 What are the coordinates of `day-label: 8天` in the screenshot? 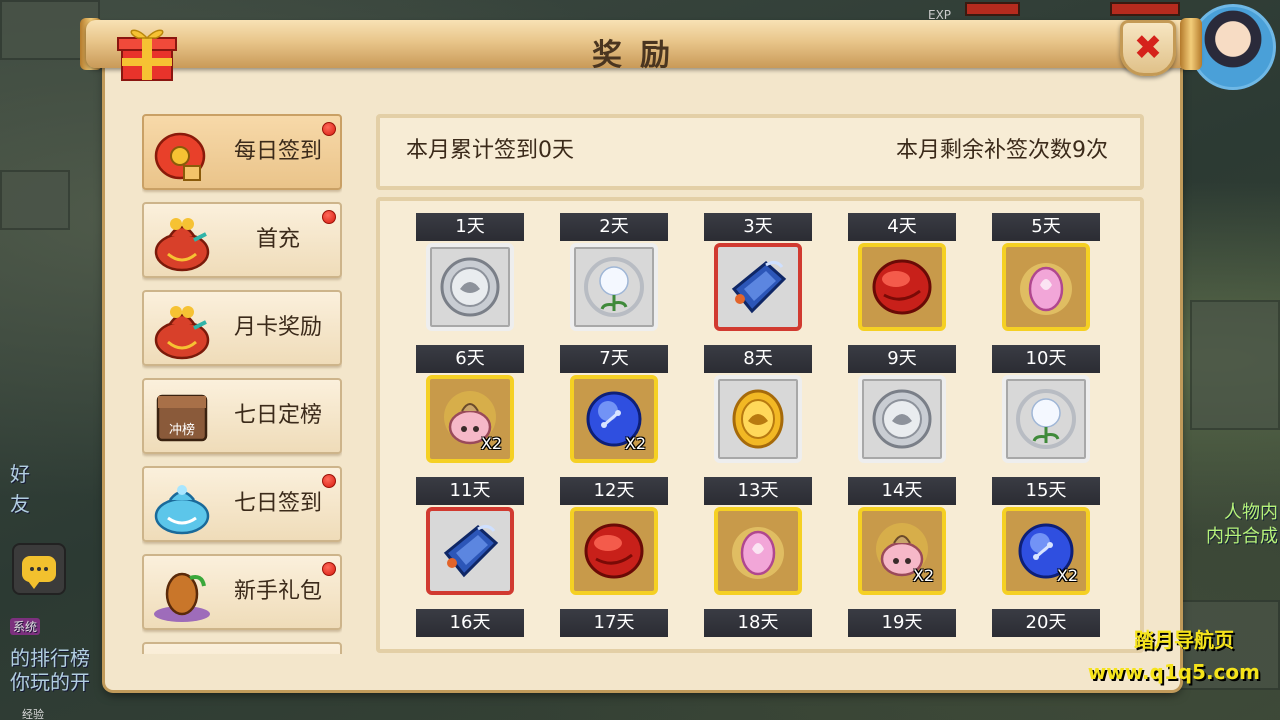 It's located at (758, 359).